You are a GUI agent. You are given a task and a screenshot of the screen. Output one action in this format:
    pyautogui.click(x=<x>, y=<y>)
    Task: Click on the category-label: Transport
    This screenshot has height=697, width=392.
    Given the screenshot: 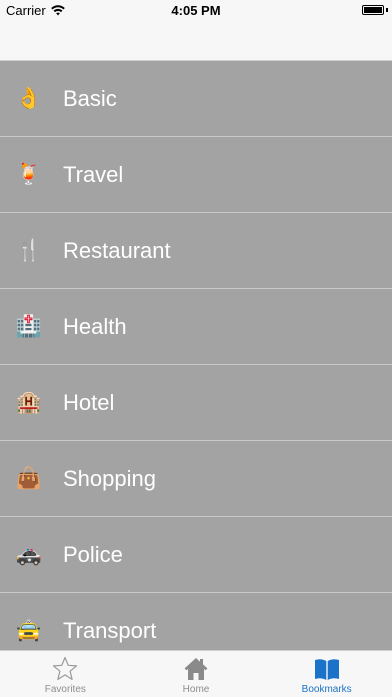 What is the action you would take?
    pyautogui.click(x=110, y=630)
    